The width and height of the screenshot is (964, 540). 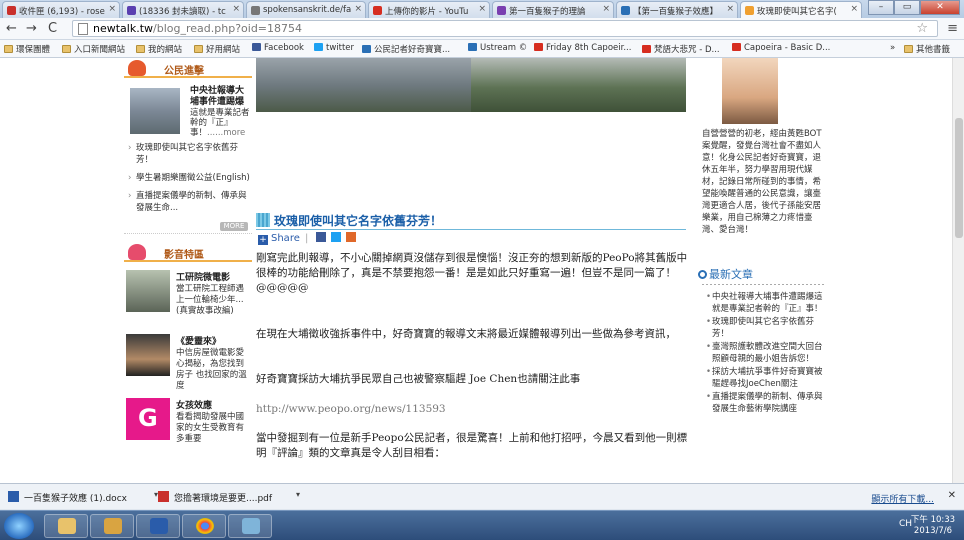 I want to click on ustream-icon, so click(x=472, y=47).